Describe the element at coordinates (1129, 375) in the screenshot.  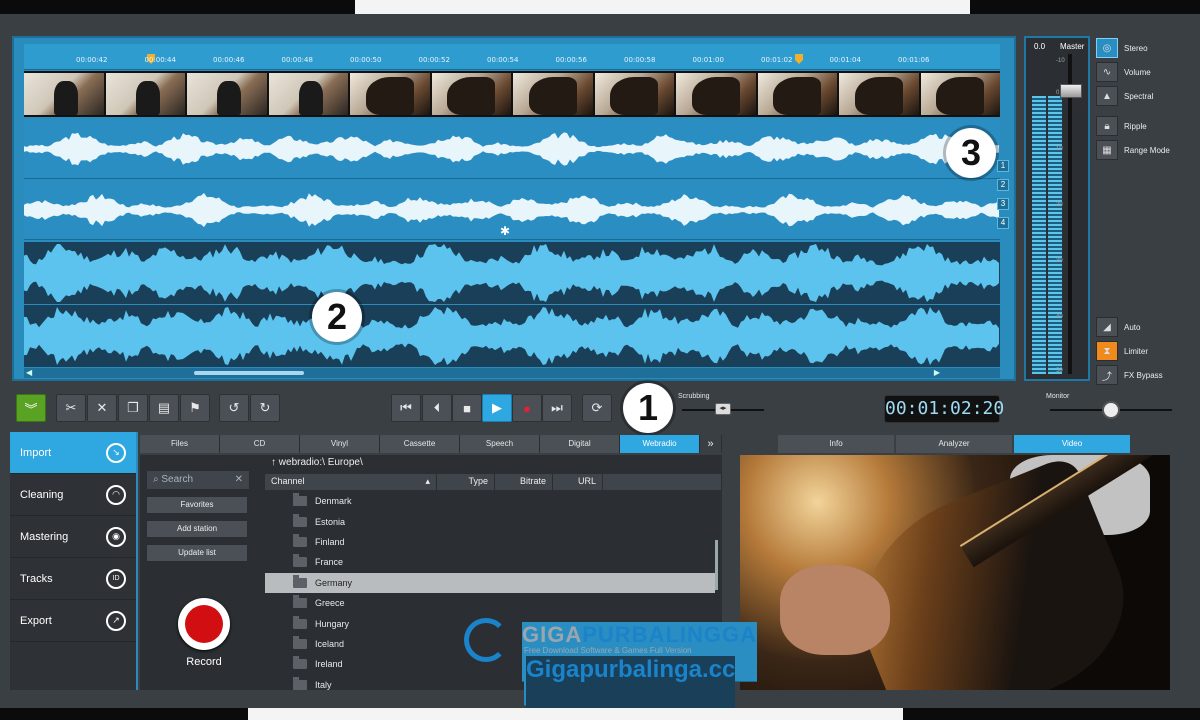
I see `fx-bypass-toggle: ⤴ FX Bypass` at that location.